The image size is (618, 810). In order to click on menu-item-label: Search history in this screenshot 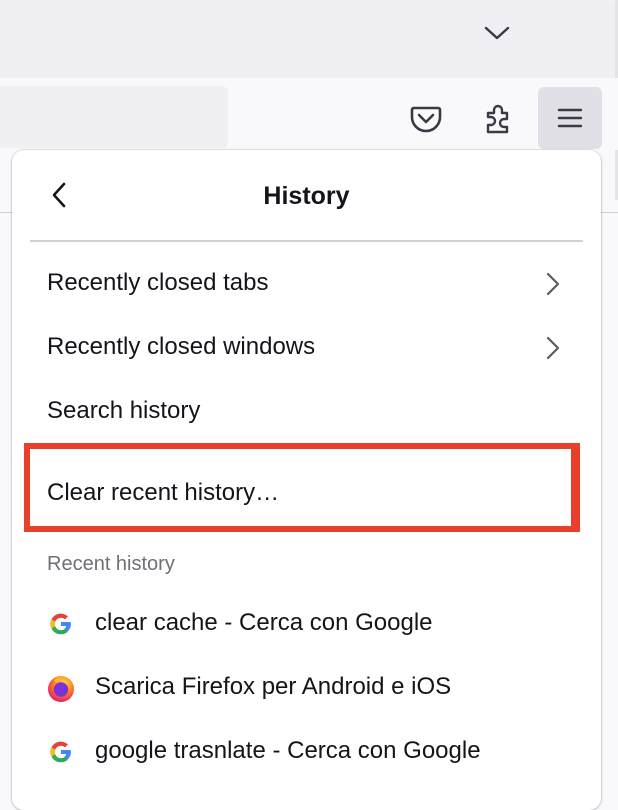, I will do `click(124, 410)`.